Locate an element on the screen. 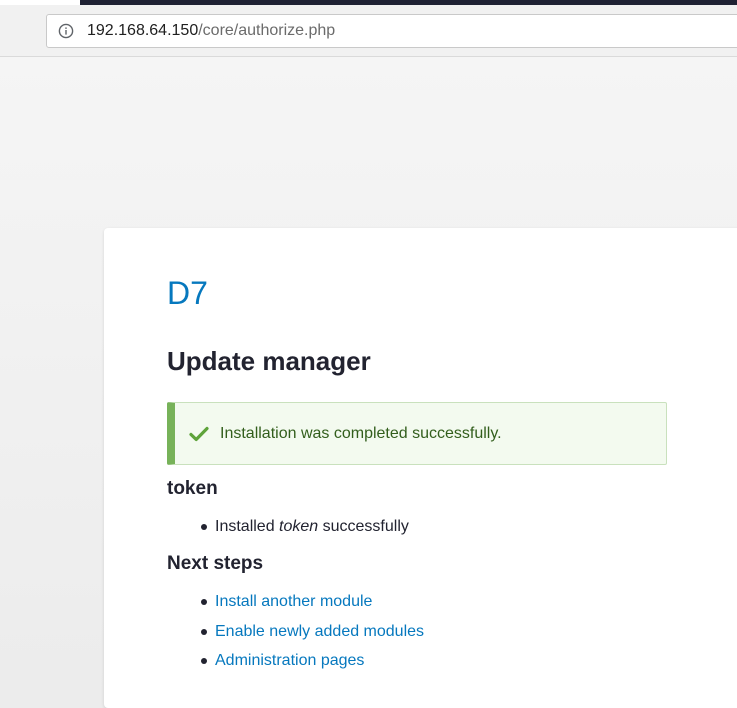 The height and width of the screenshot is (708, 737). module-name: token is located at coordinates (299, 526).